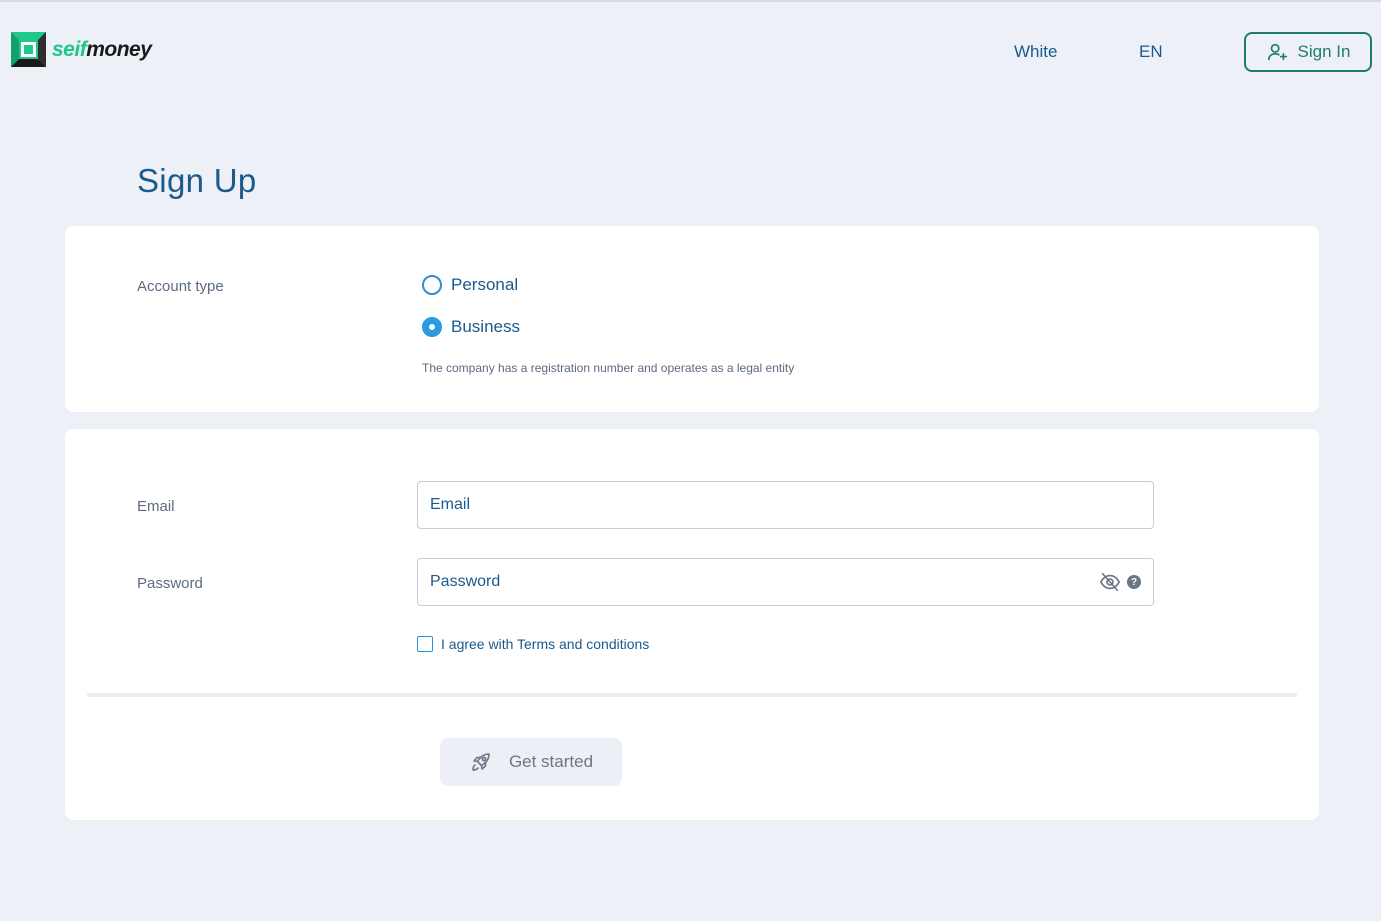 The width and height of the screenshot is (1381, 921). Describe the element at coordinates (485, 326) in the screenshot. I see `radio-business-label: Business` at that location.